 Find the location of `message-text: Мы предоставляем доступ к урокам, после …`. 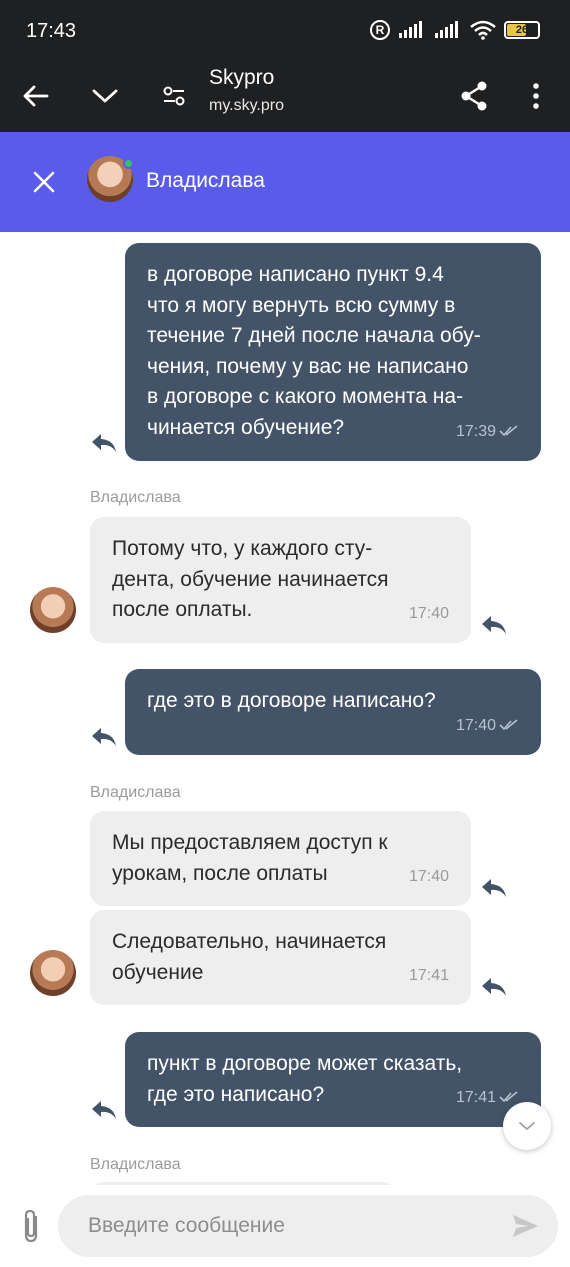

message-text: Мы предоставляем доступ к урокам, после … is located at coordinates (250, 858).